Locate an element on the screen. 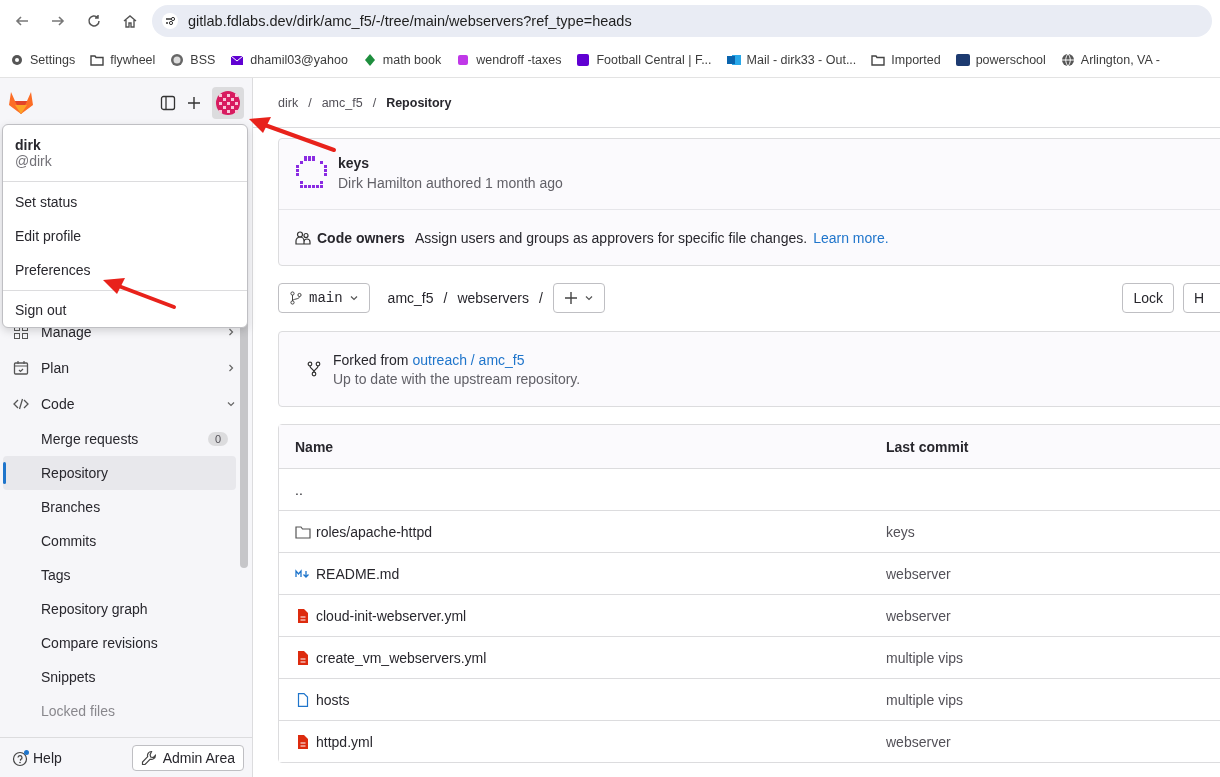  file-name-link: cloud-init-webserver.yml is located at coordinates (391, 615).